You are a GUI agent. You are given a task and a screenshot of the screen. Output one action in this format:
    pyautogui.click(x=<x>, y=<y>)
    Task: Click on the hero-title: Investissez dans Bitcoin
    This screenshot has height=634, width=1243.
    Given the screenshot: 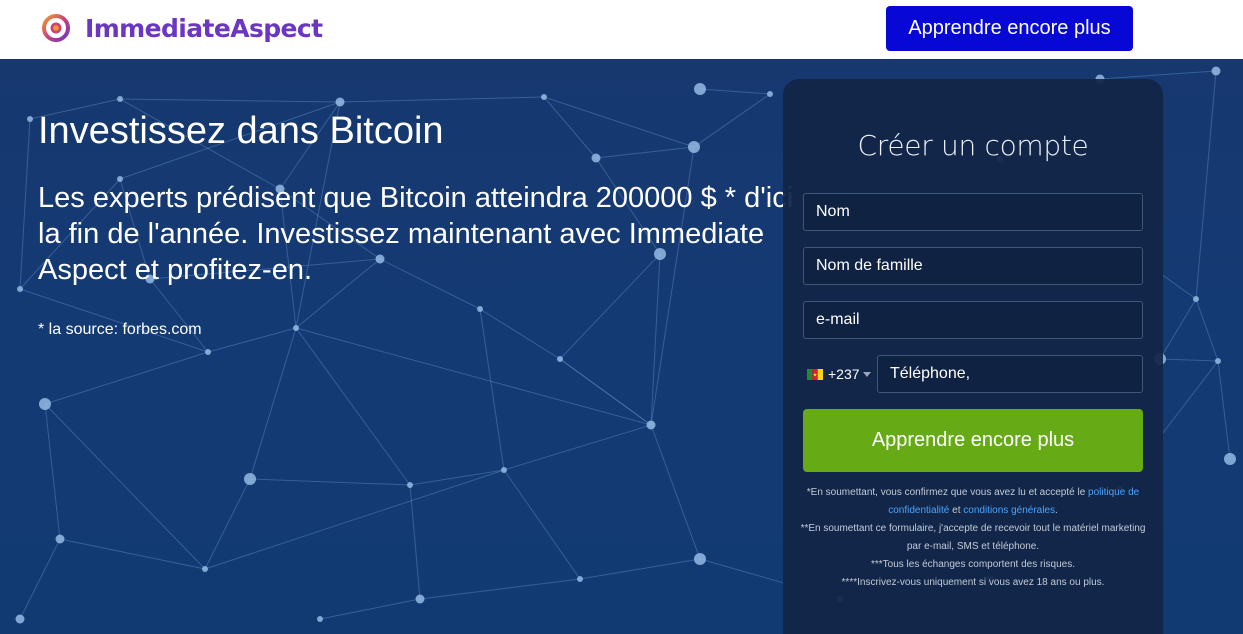 What is the action you would take?
    pyautogui.click(x=241, y=131)
    